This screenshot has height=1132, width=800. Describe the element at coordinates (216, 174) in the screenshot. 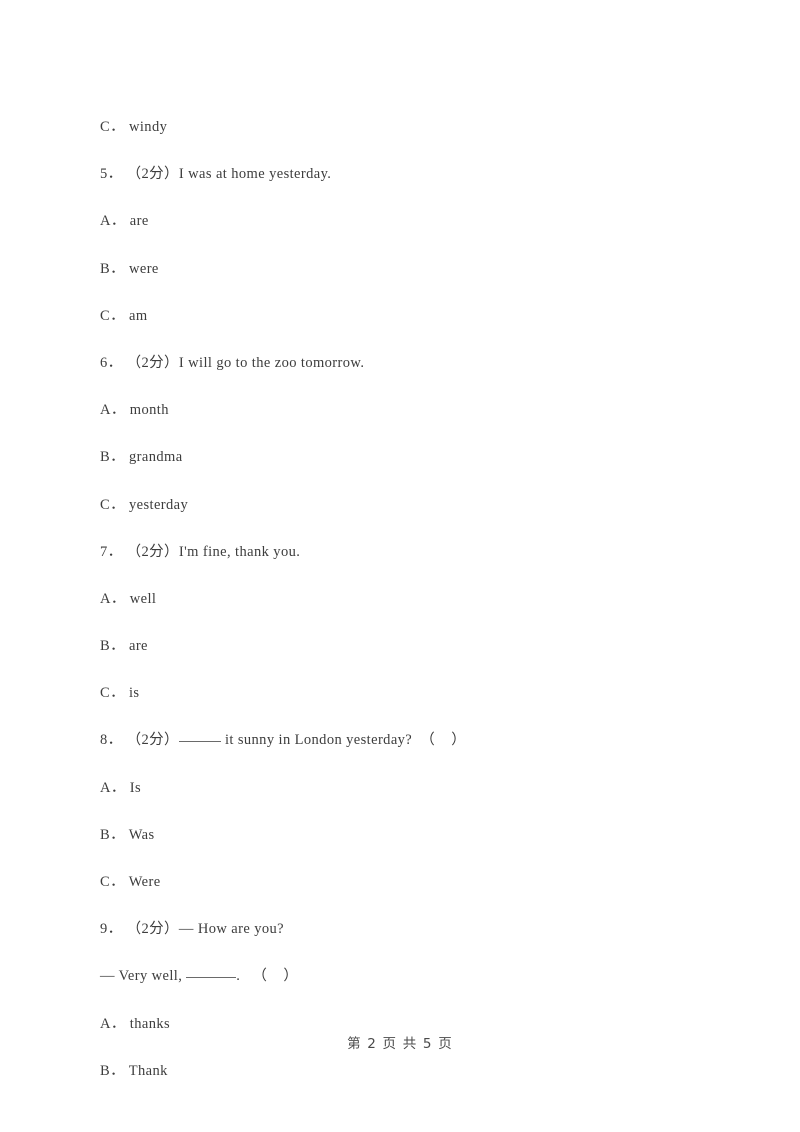

I see `question-text: 5． （2分）I was at home yesterday.` at that location.